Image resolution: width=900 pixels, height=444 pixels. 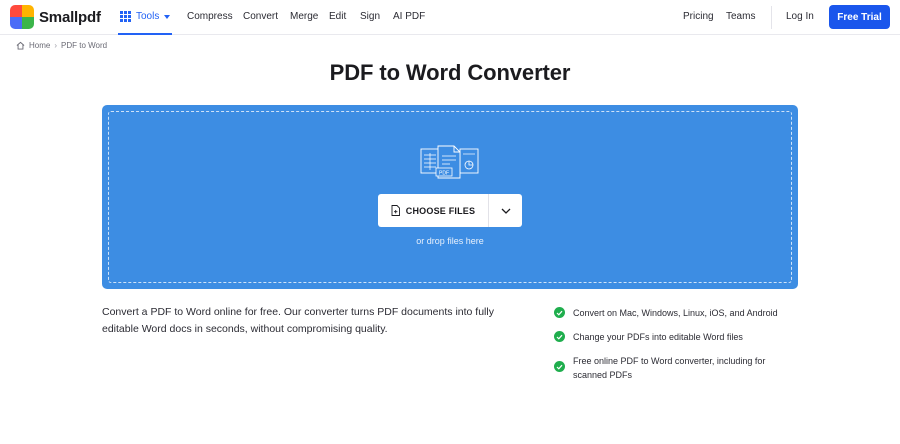 What do you see at coordinates (740, 16) in the screenshot?
I see `nav-teams: Teams` at bounding box center [740, 16].